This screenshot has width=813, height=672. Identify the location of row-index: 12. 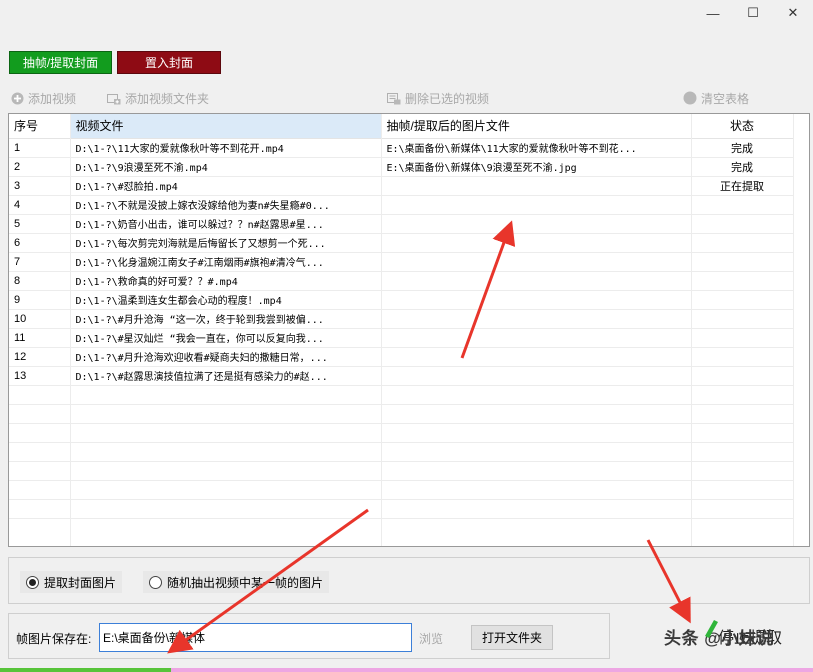
(40, 357).